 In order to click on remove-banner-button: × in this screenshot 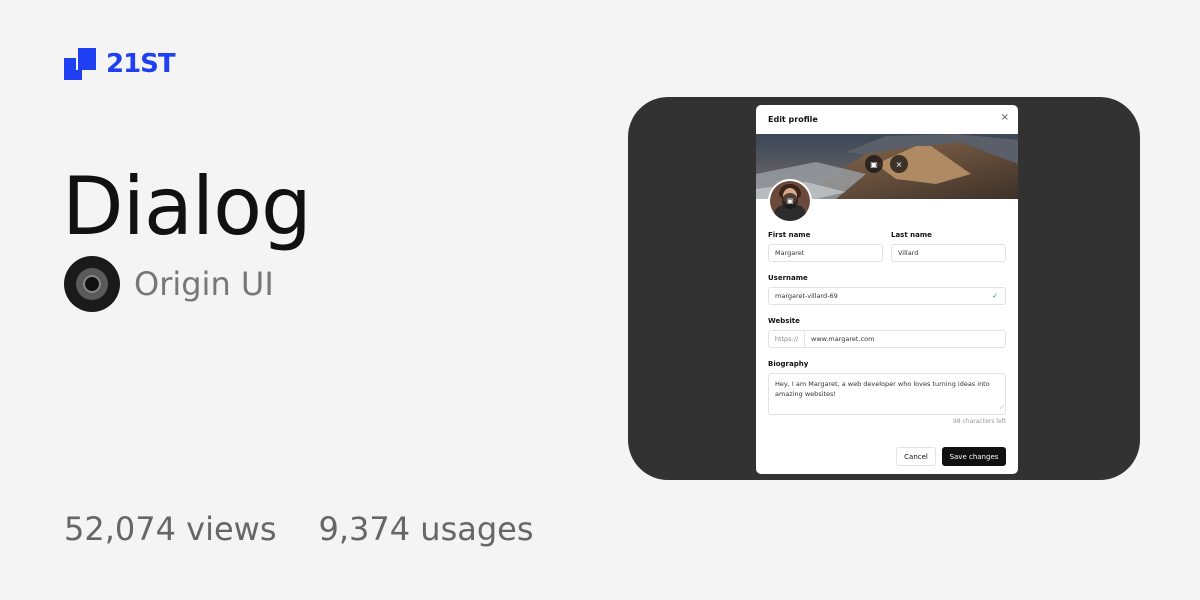, I will do `click(899, 164)`.